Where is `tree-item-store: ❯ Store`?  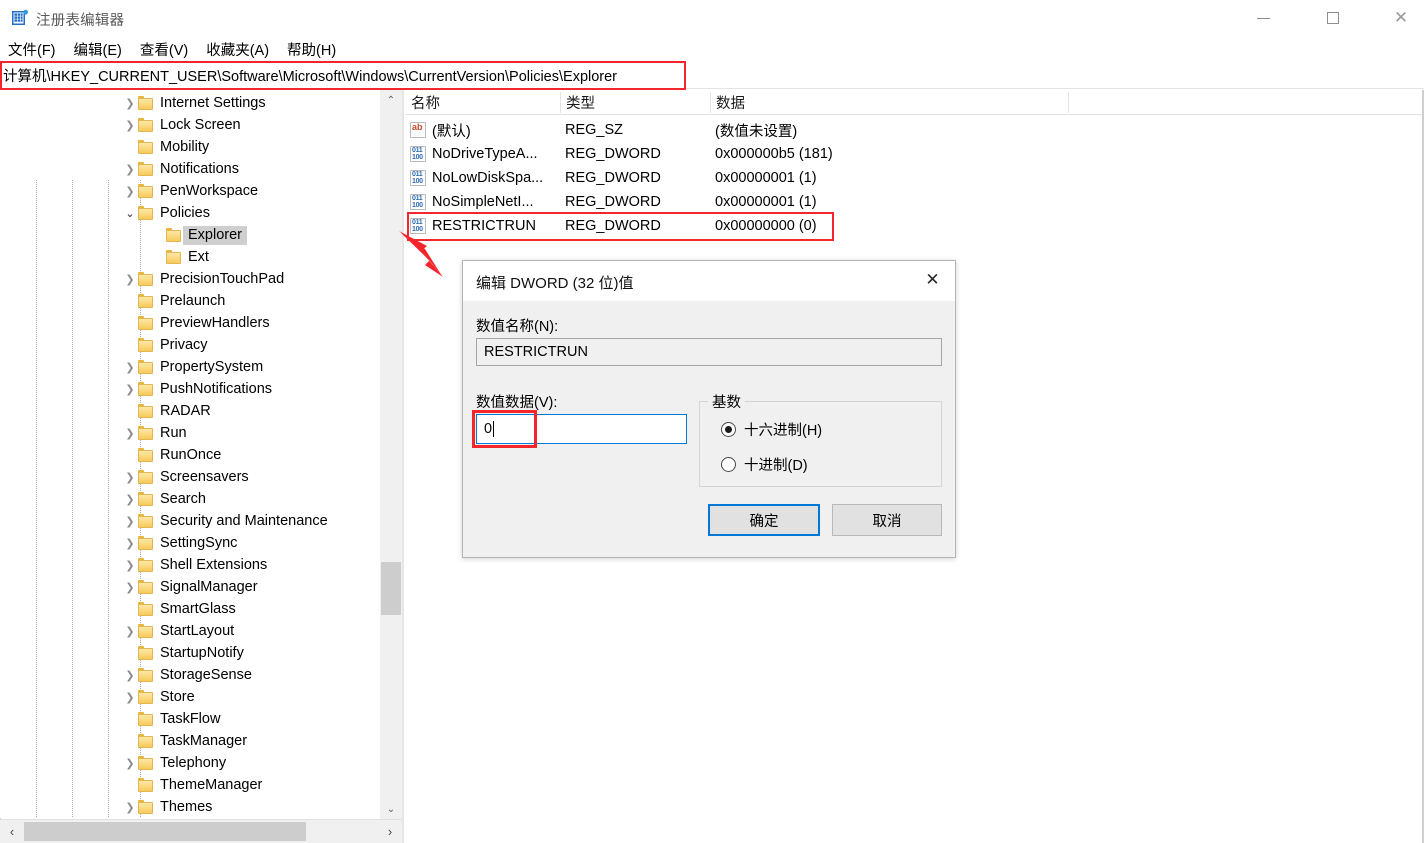 tree-item-store: ❯ Store is located at coordinates (202, 697).